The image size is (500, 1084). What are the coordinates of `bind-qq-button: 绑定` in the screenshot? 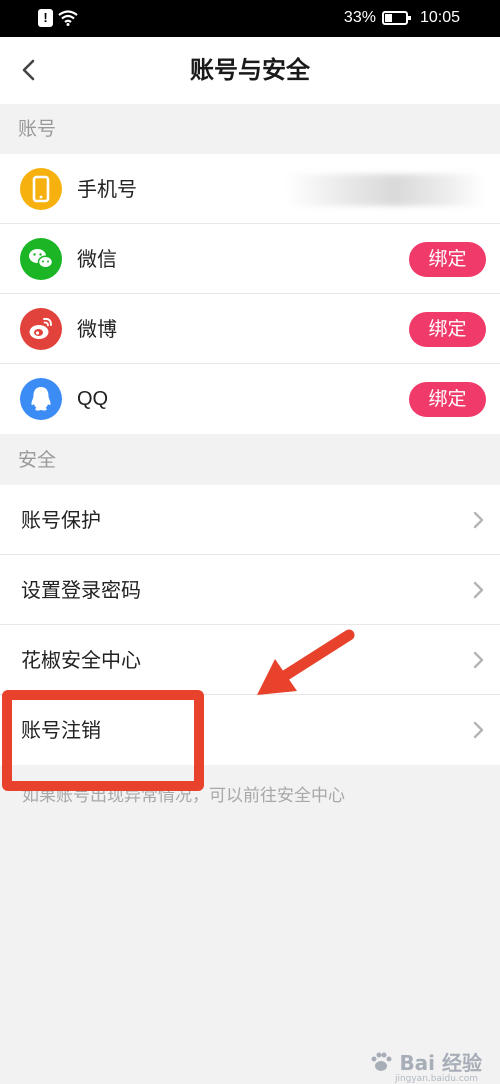 It's located at (447, 399).